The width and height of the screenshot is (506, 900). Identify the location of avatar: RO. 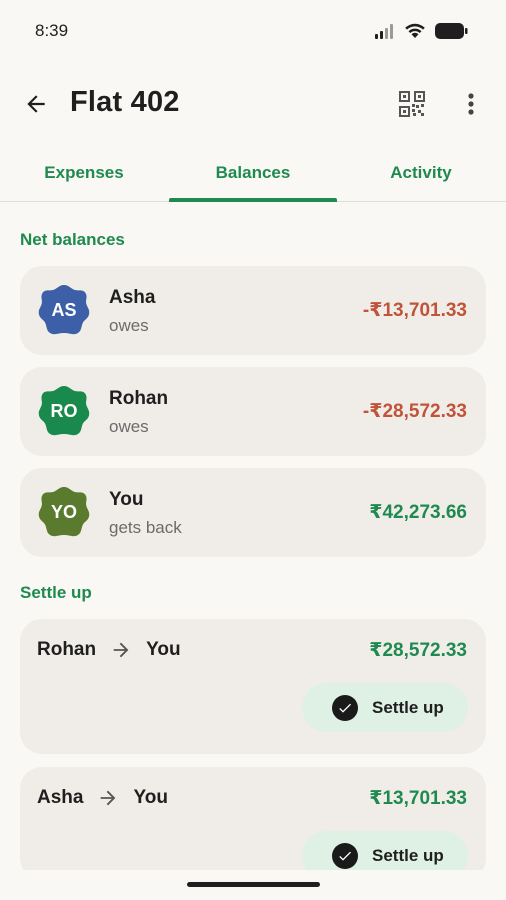
(64, 411).